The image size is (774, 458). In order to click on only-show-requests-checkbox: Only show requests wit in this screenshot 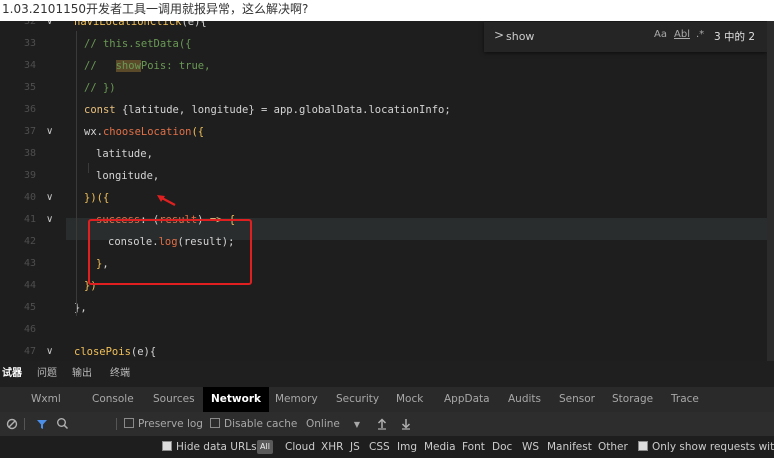, I will do `click(706, 447)`.